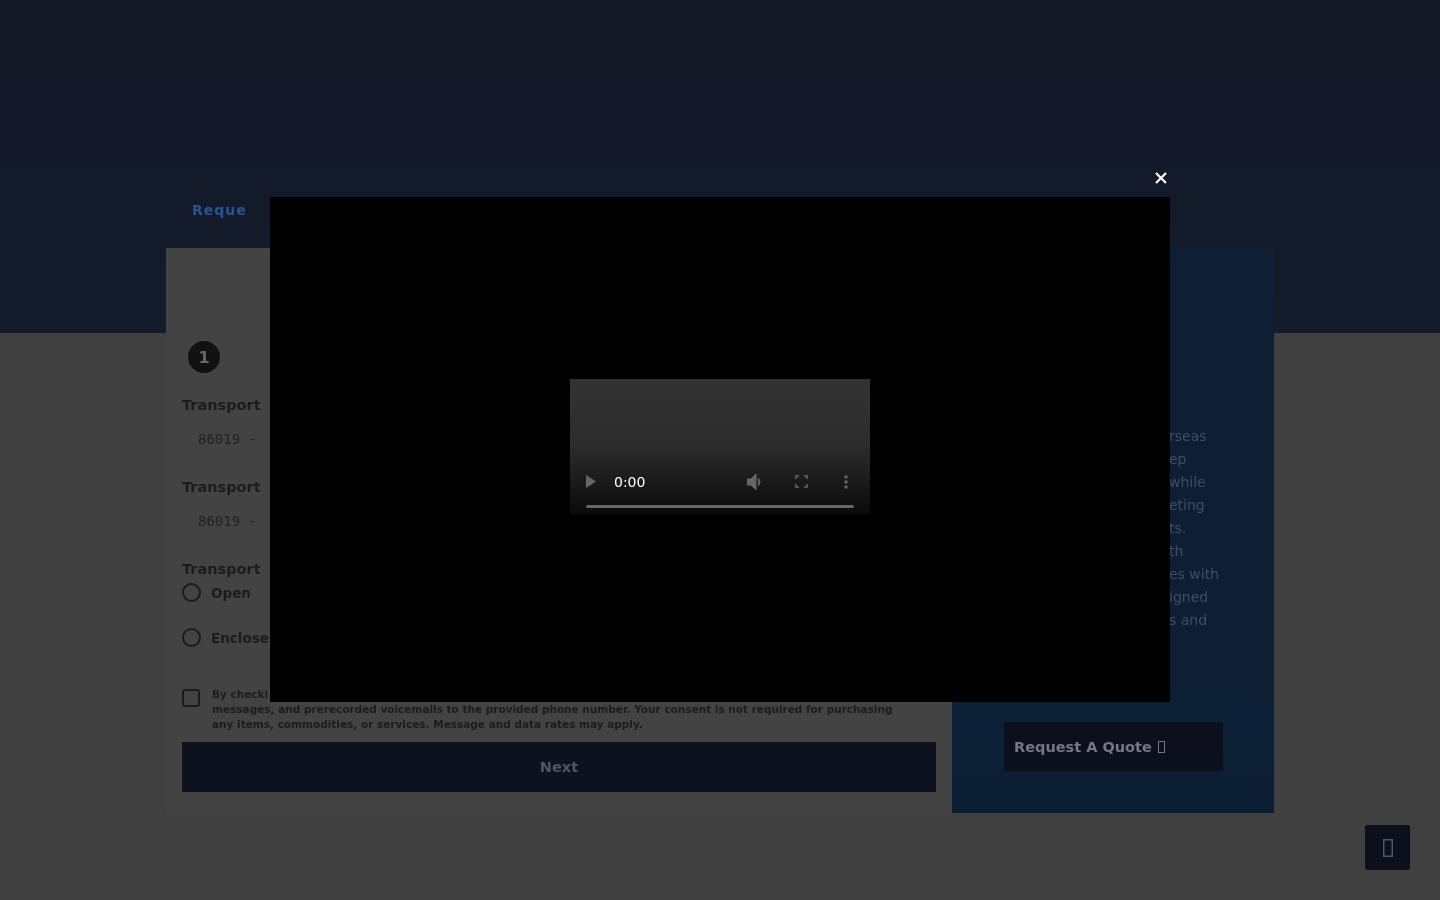  I want to click on quote-button: Request A Quote, so click(1113, 746).